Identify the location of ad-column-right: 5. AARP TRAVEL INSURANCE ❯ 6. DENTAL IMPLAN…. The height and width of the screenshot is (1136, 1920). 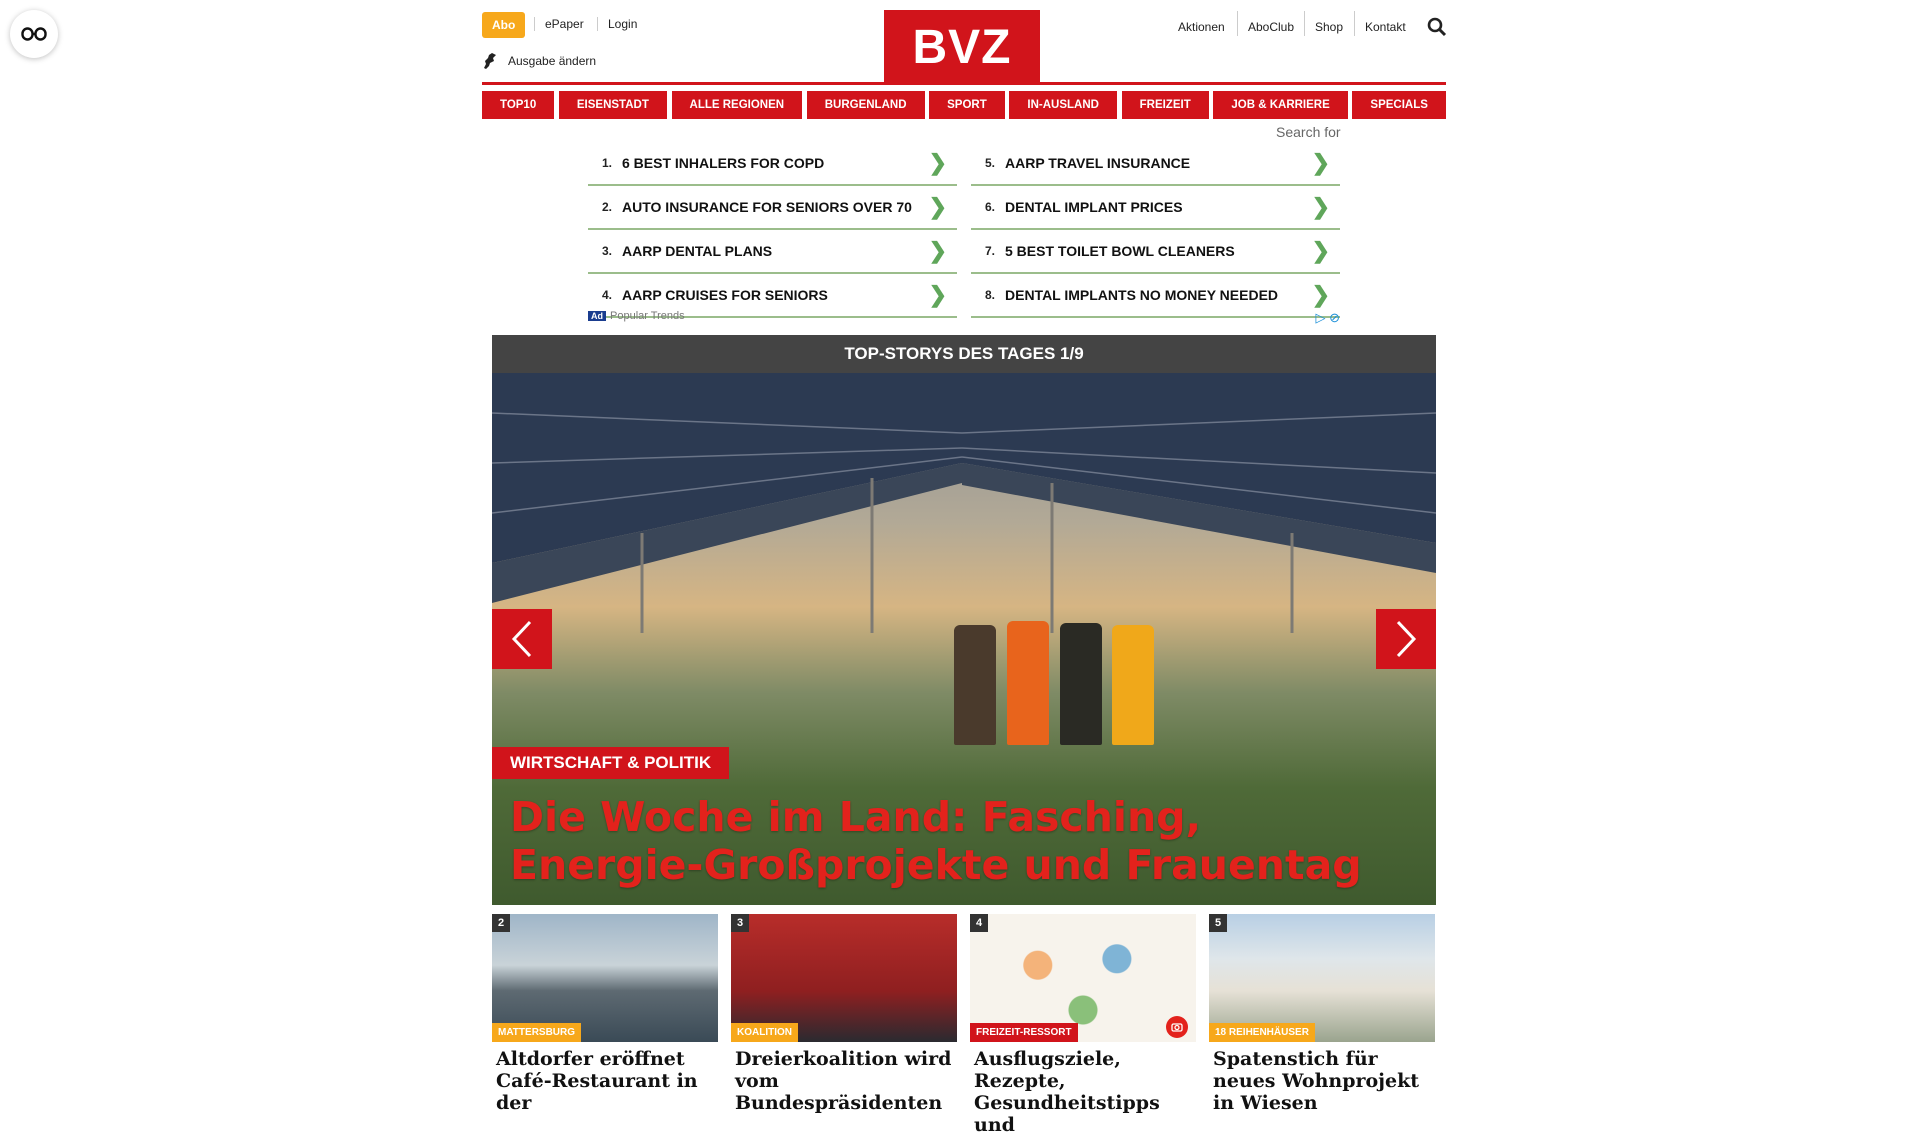
(1155, 230).